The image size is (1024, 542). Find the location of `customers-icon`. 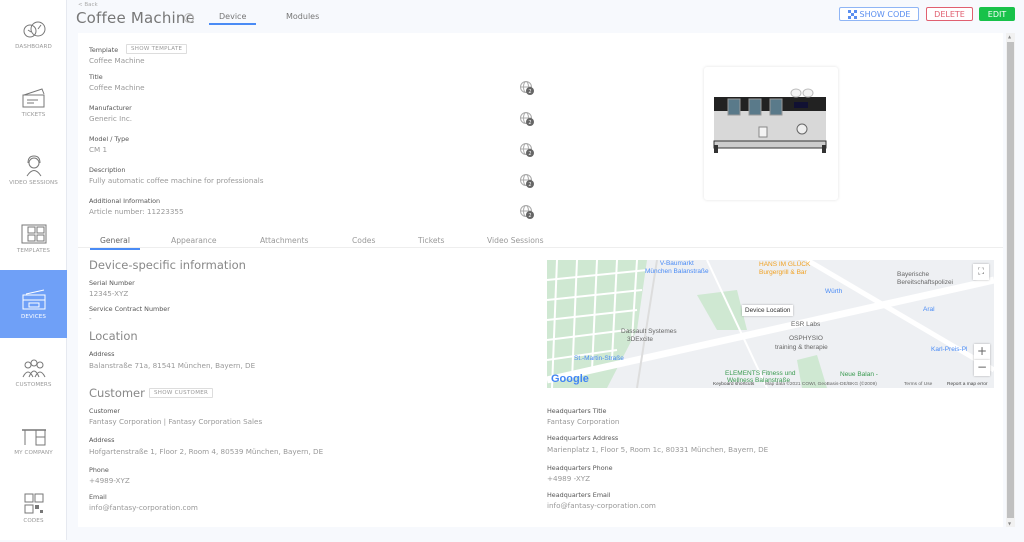

customers-icon is located at coordinates (33, 368).